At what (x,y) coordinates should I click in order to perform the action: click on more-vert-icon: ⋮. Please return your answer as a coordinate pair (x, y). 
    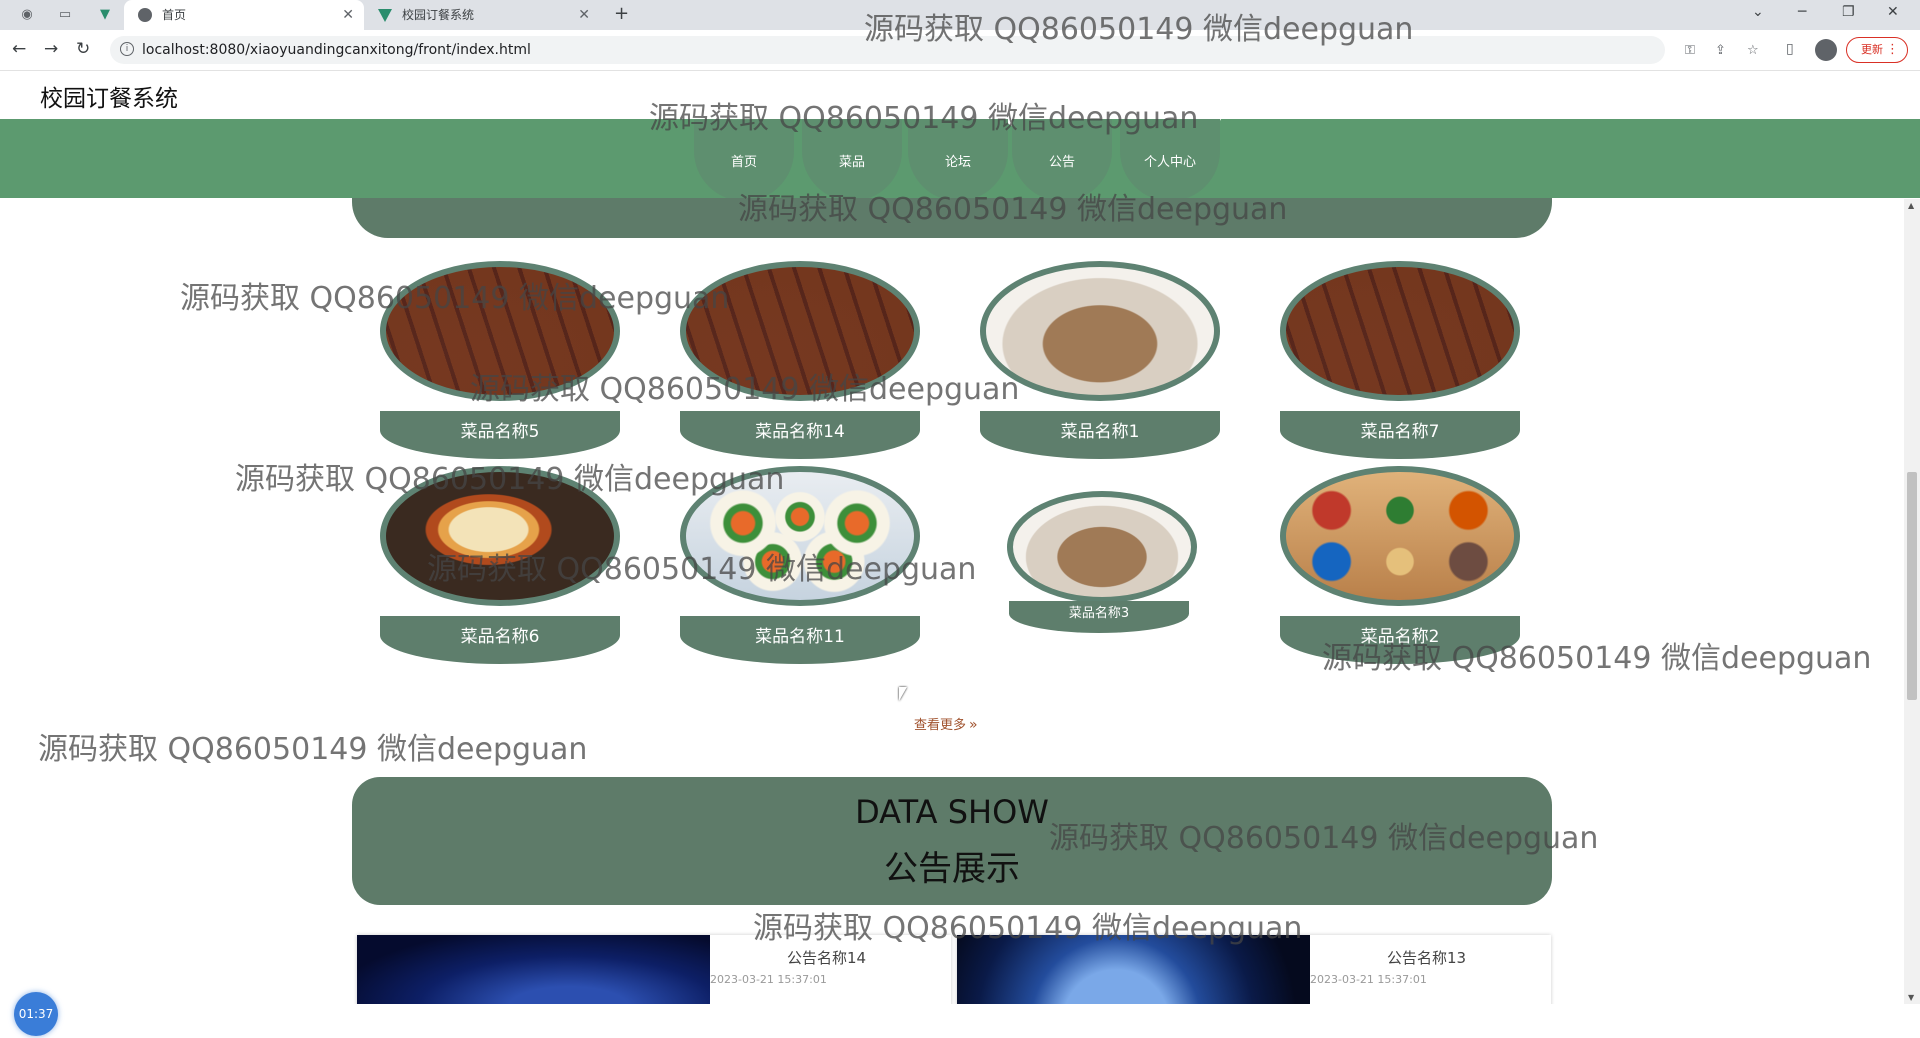
    Looking at the image, I should click on (1892, 49).